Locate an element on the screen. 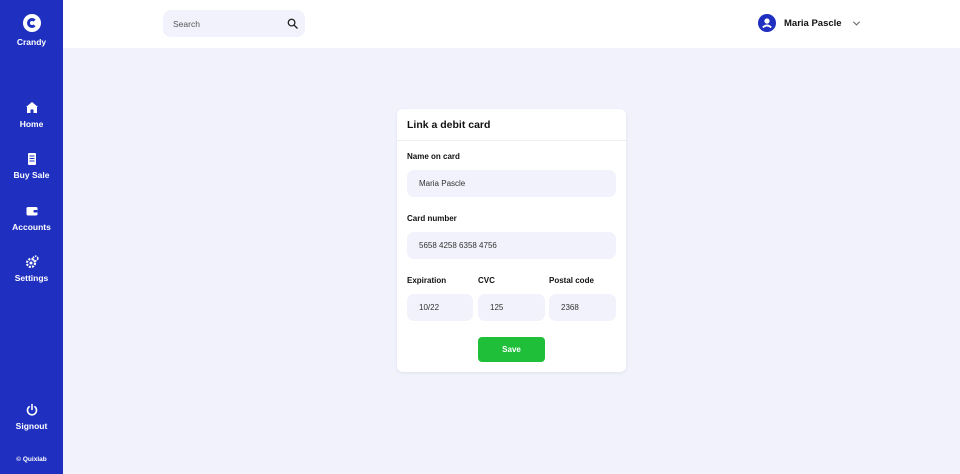 This screenshot has width=960, height=474. name-on-card-label: Name on card is located at coordinates (433, 156).